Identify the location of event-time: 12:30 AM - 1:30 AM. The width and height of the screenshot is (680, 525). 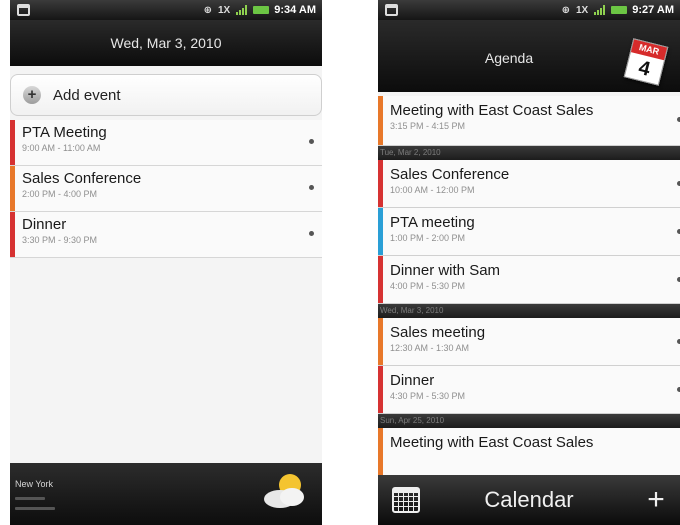
(430, 348).